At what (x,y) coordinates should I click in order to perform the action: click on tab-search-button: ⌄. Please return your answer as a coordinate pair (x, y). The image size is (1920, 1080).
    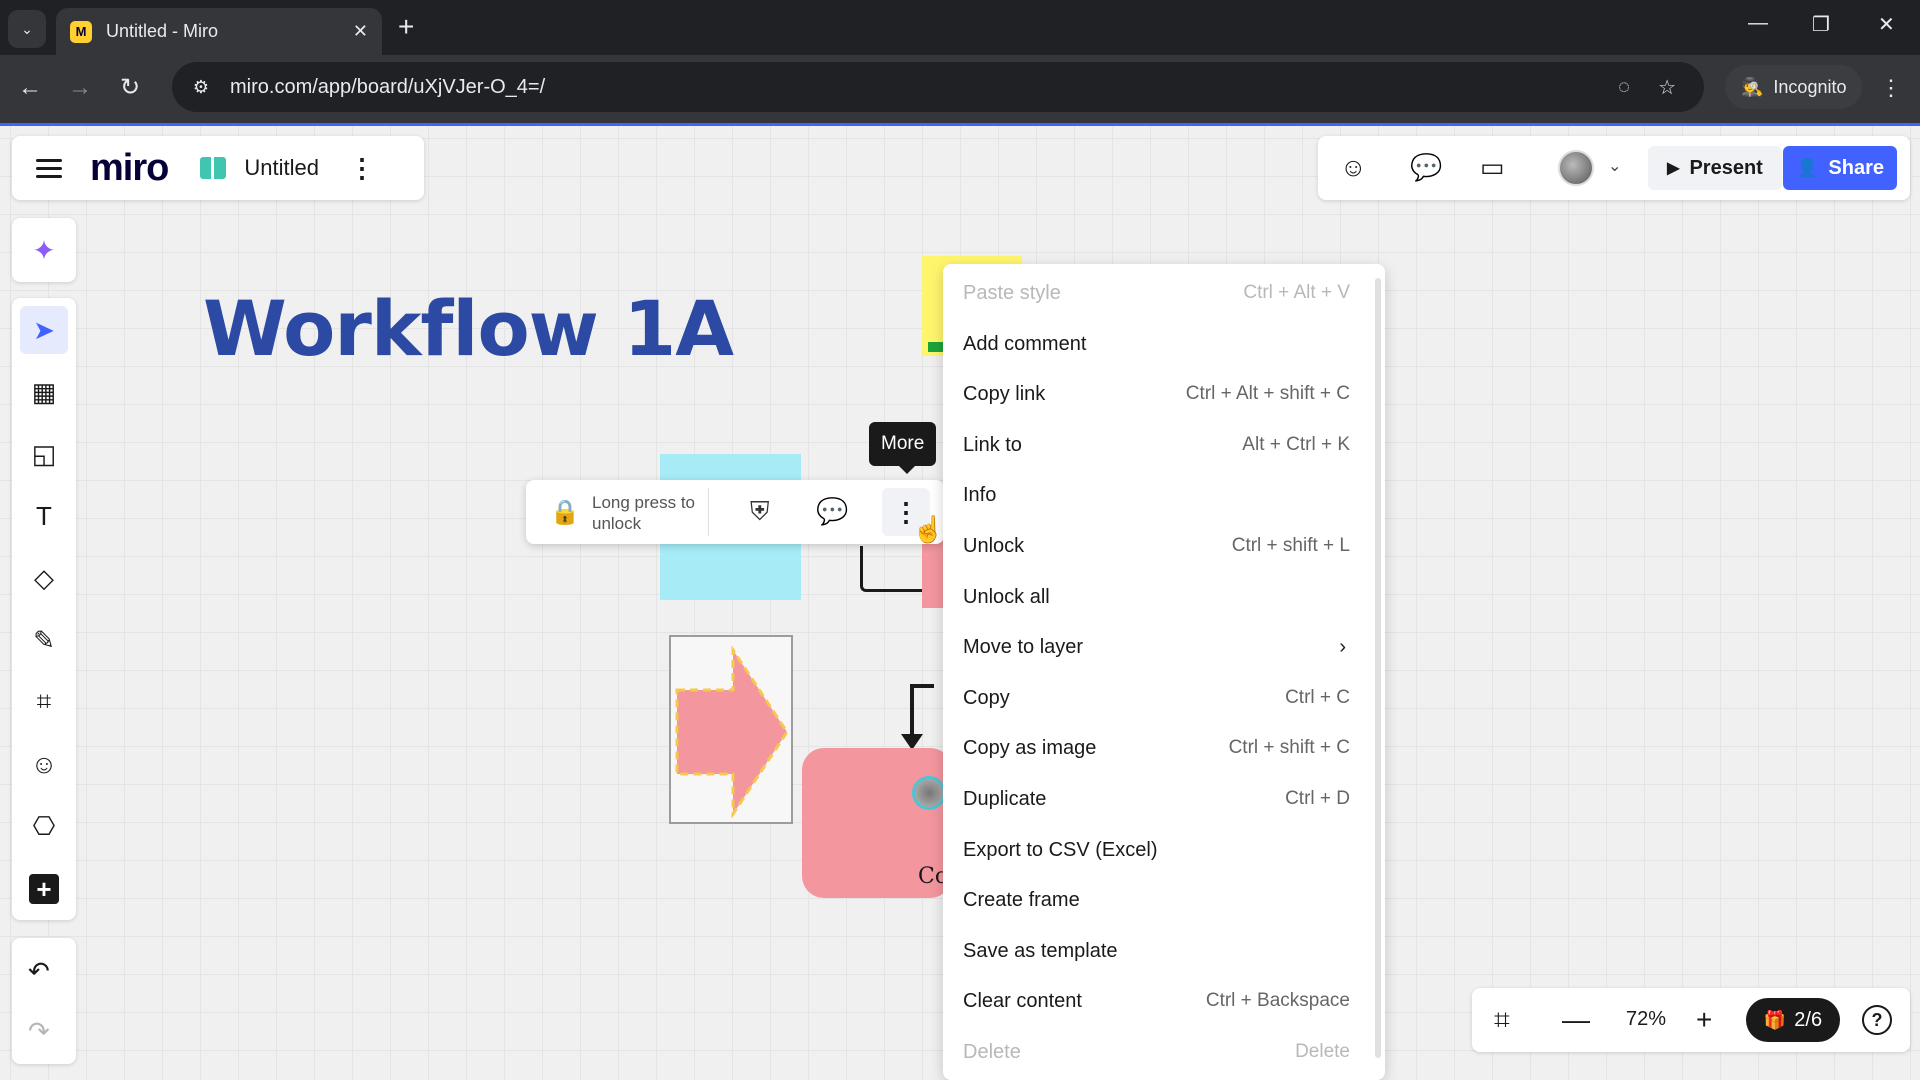
    Looking at the image, I should click on (27, 29).